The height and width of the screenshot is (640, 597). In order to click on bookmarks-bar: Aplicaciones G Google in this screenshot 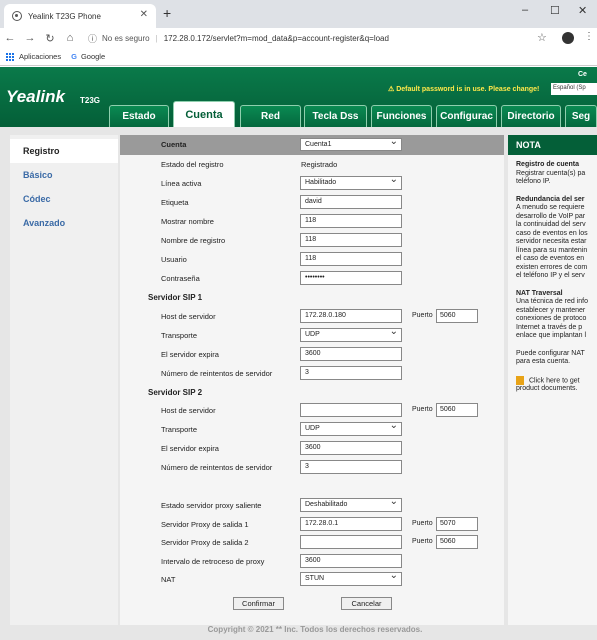, I will do `click(298, 57)`.